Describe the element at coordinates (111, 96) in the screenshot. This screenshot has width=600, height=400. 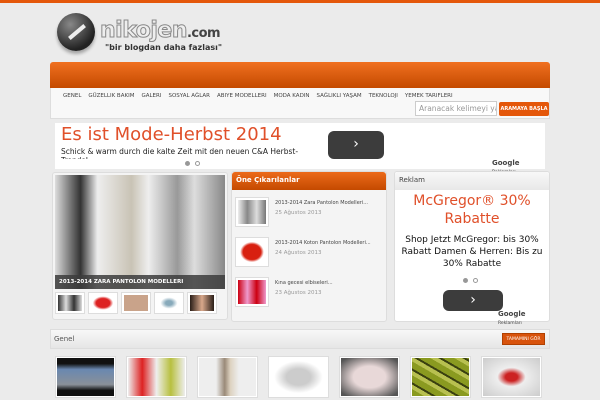
I see `nav-guzellik-bakim: GÜZELLIK BAKIM` at that location.